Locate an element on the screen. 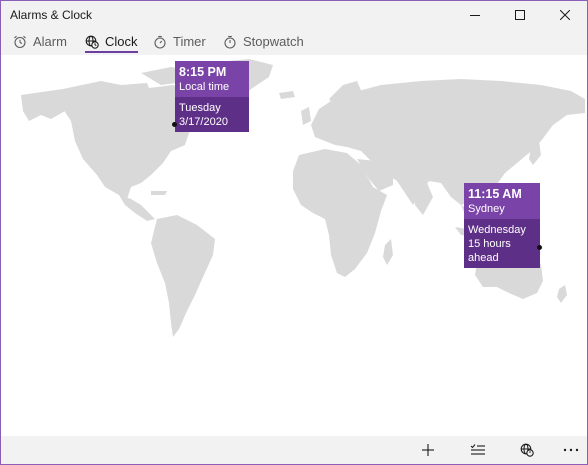 This screenshot has width=588, height=465. sydney-clock-header: 11:15 AM Sydney is located at coordinates (502, 201).